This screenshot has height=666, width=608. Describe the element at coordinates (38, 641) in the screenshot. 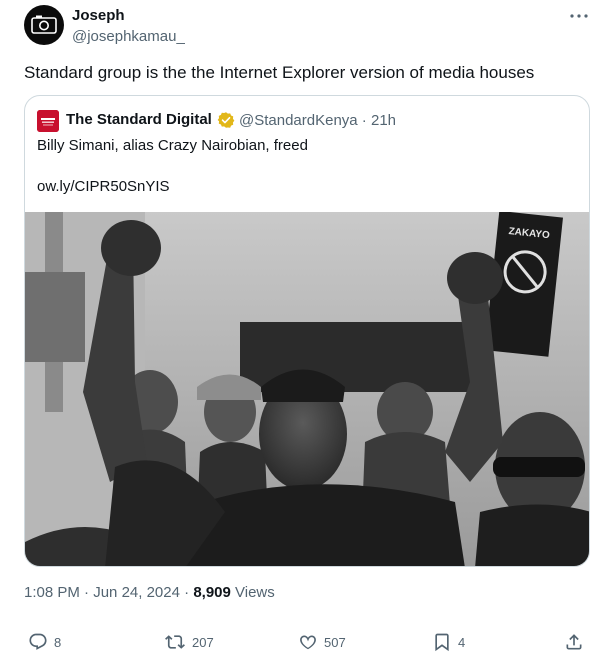

I see `reply-icon` at that location.